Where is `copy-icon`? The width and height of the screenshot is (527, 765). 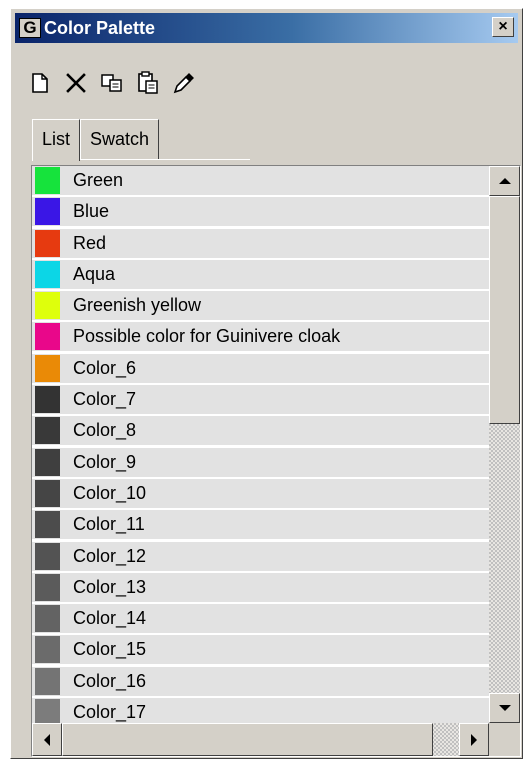
copy-icon is located at coordinates (111, 83).